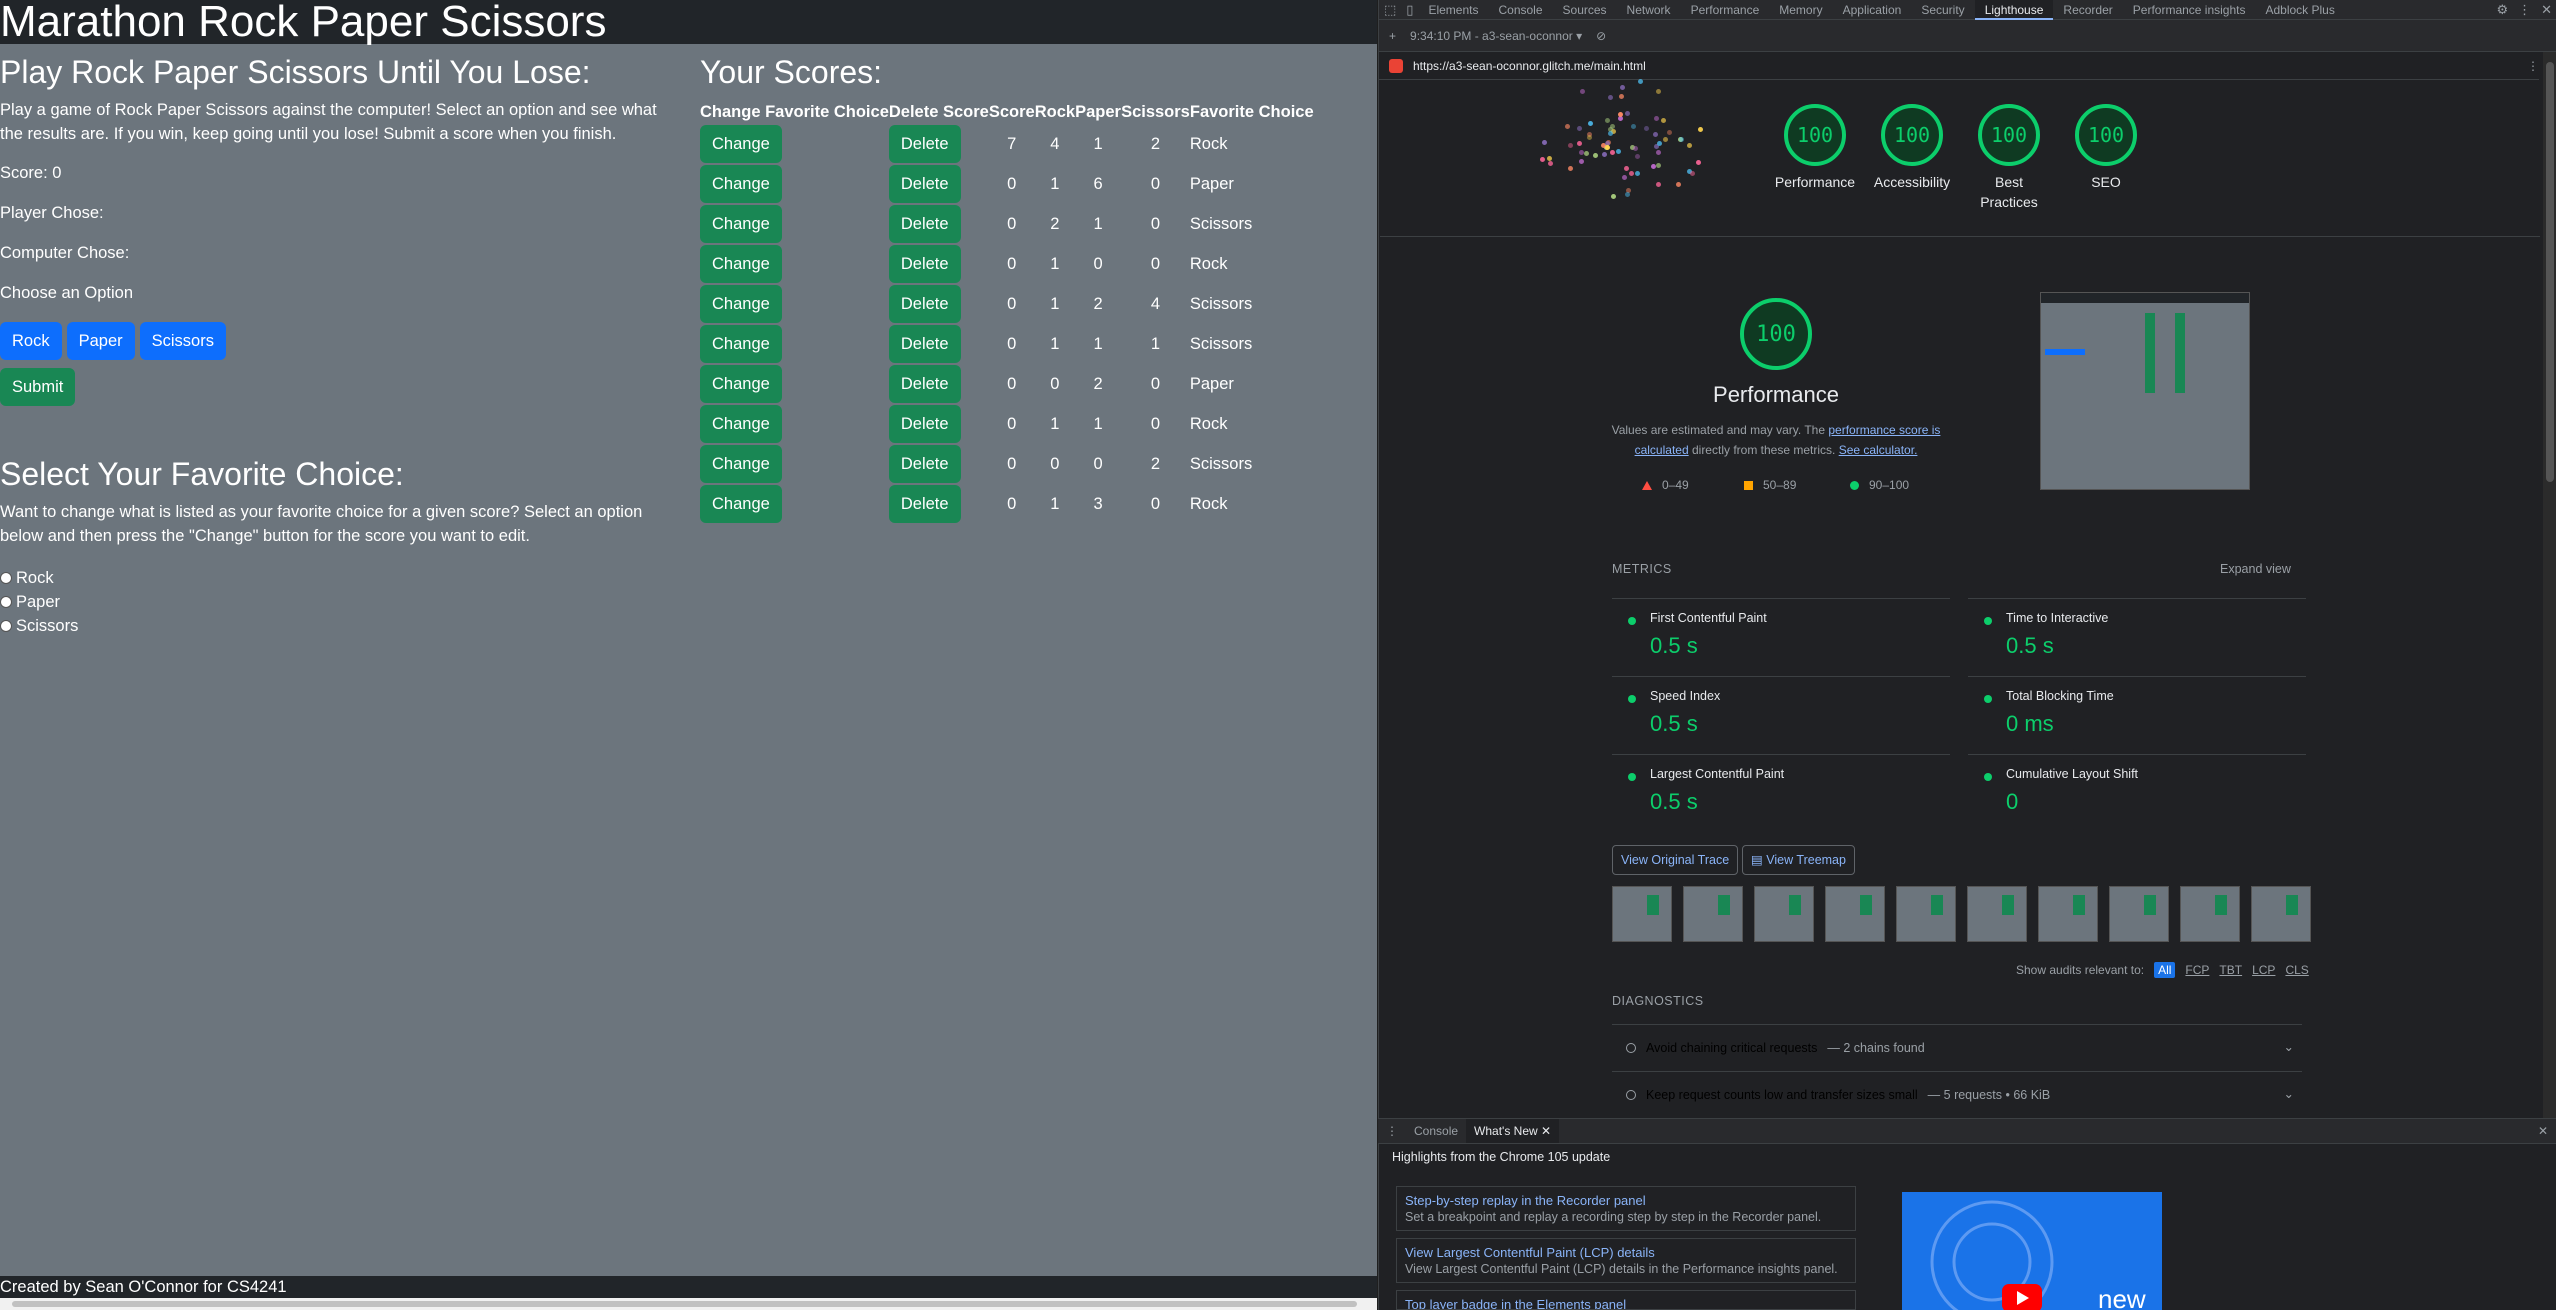  I want to click on more-icon: ⋮, so click(2524, 10).